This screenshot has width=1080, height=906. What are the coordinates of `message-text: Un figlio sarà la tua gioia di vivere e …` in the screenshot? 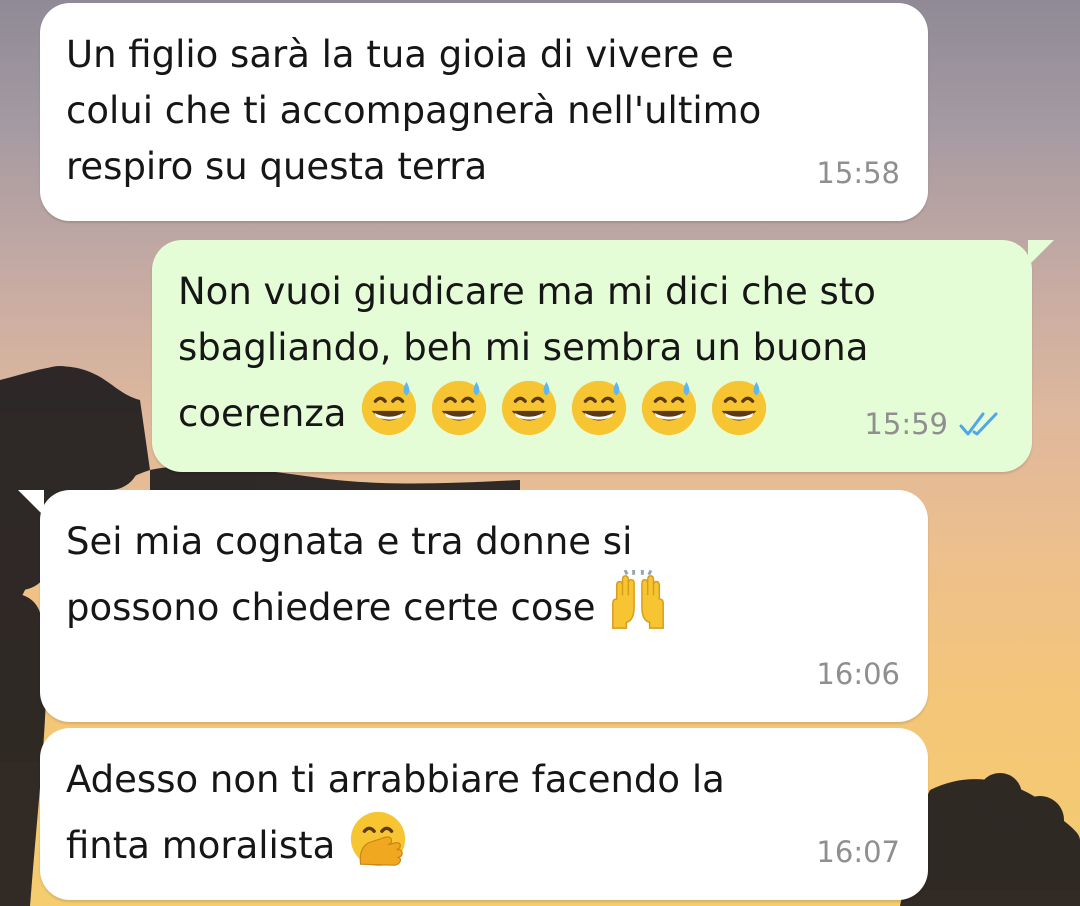 It's located at (414, 110).